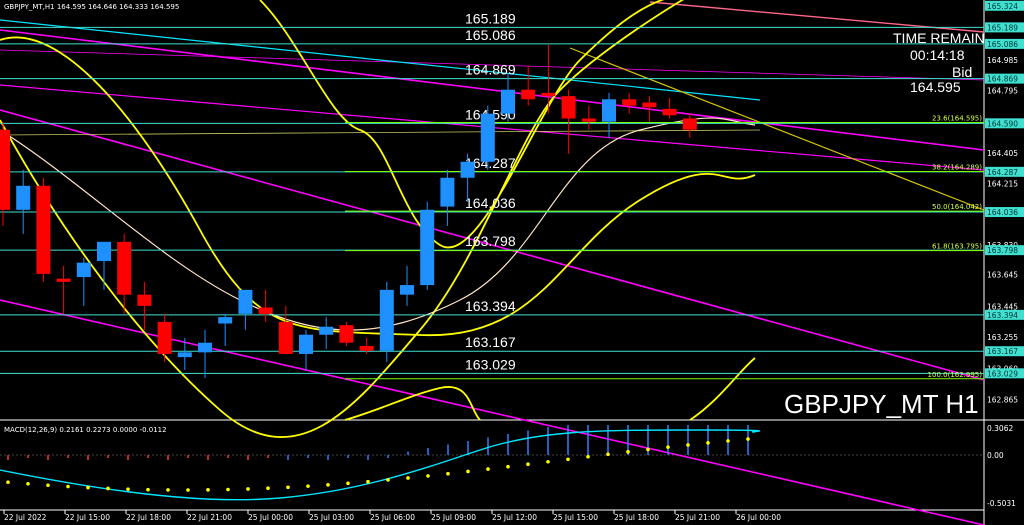 The width and height of the screenshot is (1024, 525). I want to click on bid-value: 164.595, so click(935, 87).